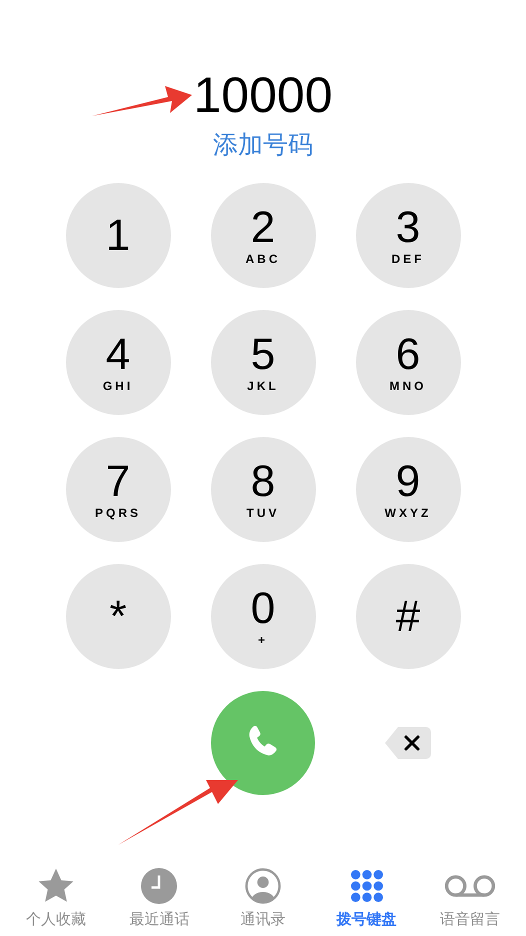 The height and width of the screenshot is (936, 526). I want to click on clock-icon, so click(159, 886).